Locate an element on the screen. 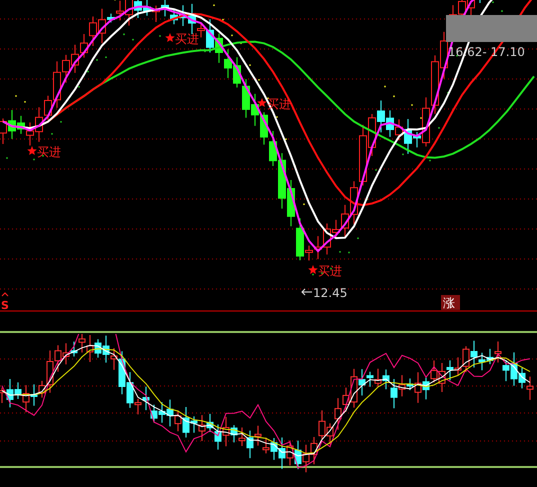  caret-icon is located at coordinates (5, 294).